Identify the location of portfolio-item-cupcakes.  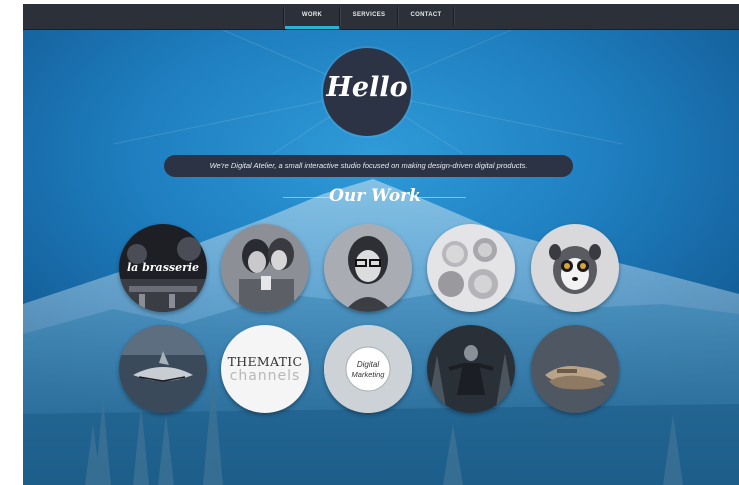
(471, 268).